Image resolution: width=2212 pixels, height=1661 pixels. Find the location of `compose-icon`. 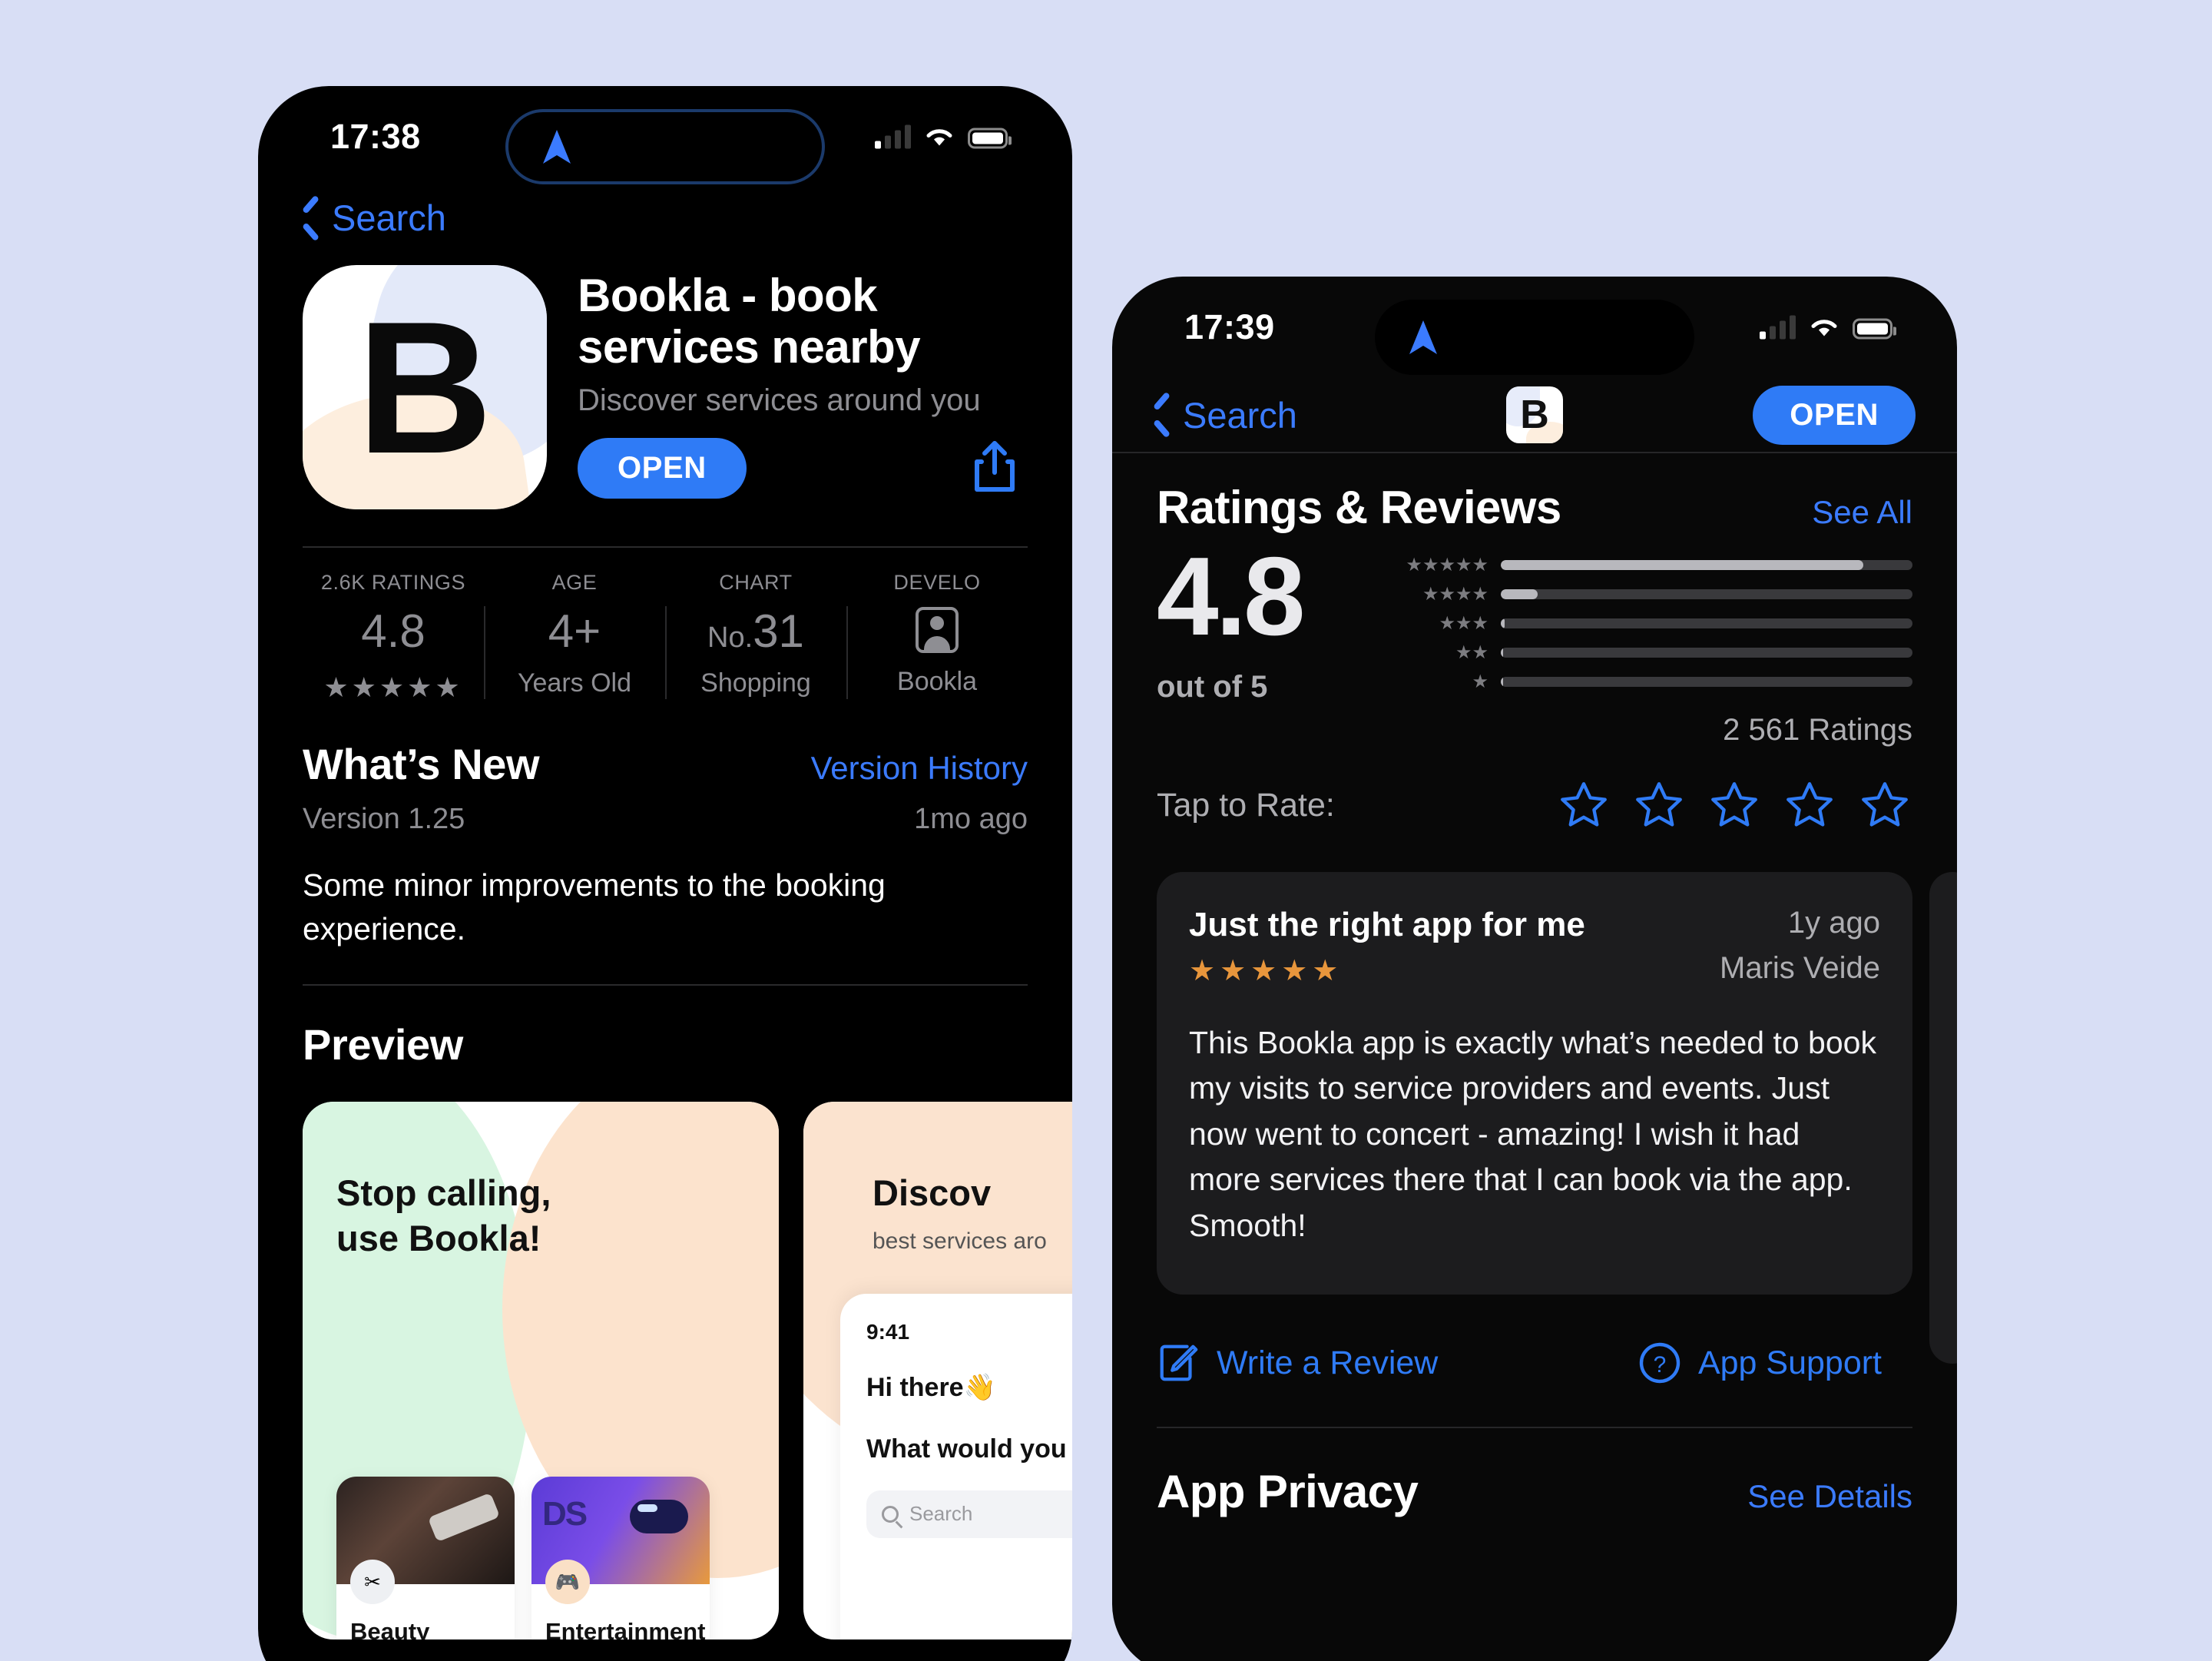

compose-icon is located at coordinates (1179, 1362).